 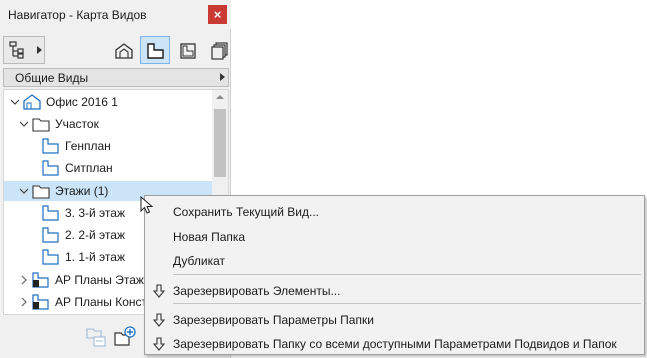 What do you see at coordinates (52, 78) in the screenshot?
I see `view-set-label: Общие Виды` at bounding box center [52, 78].